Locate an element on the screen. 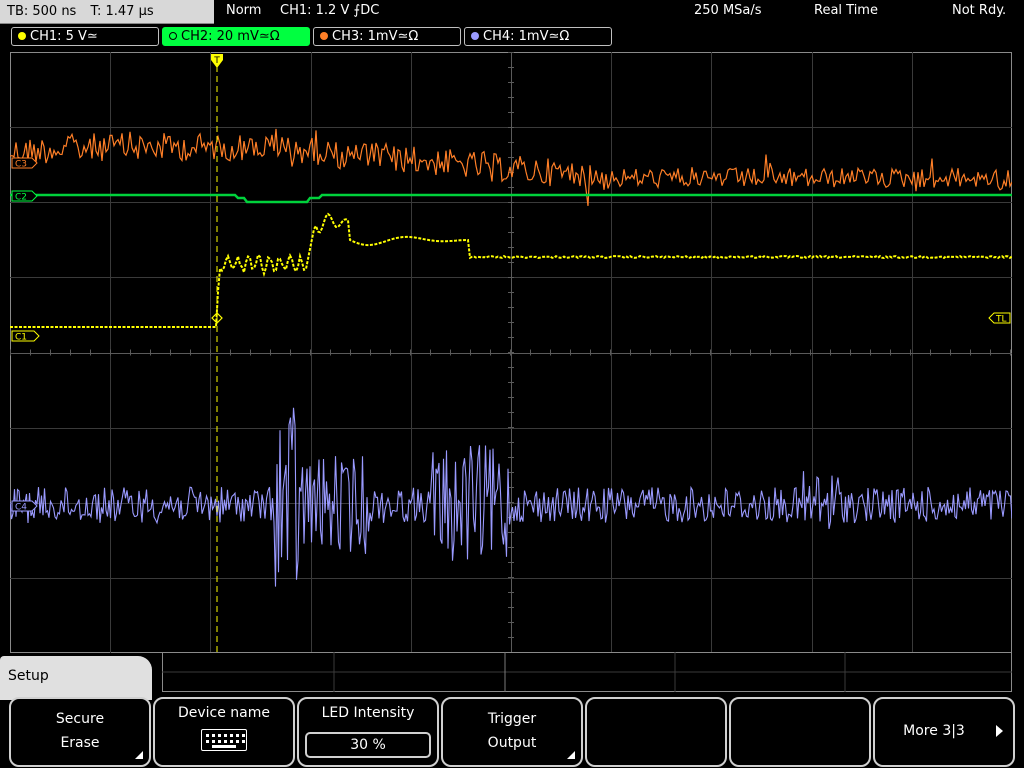  next-page-icon is located at coordinates (999, 731).